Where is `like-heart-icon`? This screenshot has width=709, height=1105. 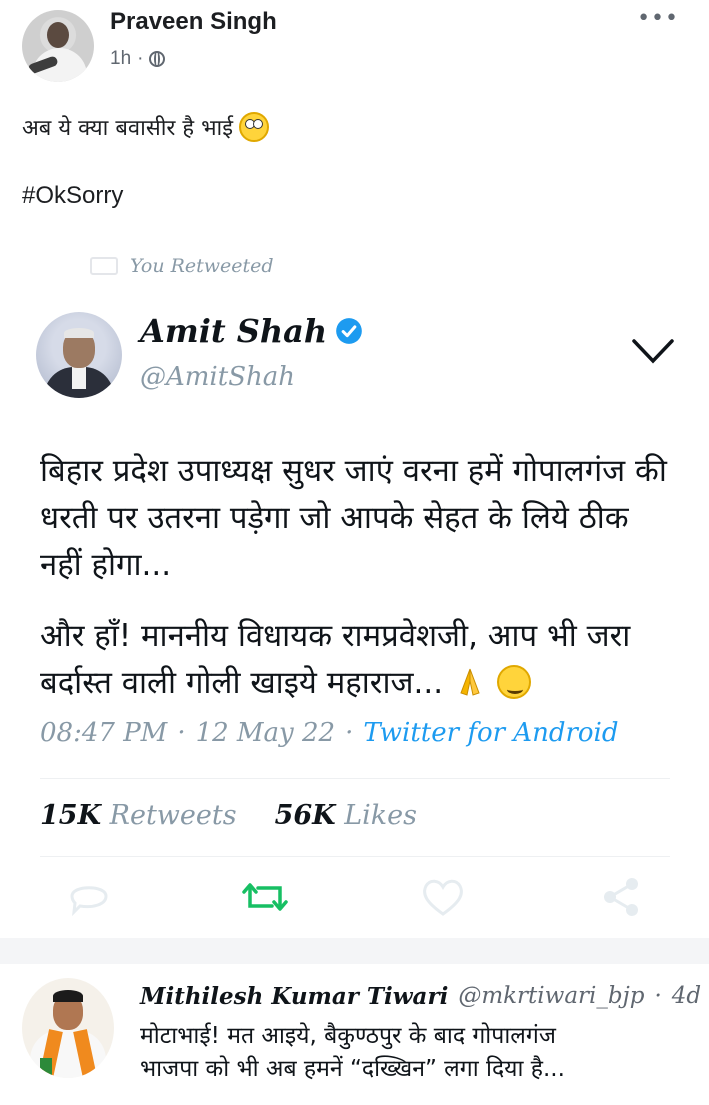
like-heart-icon is located at coordinates (443, 897).